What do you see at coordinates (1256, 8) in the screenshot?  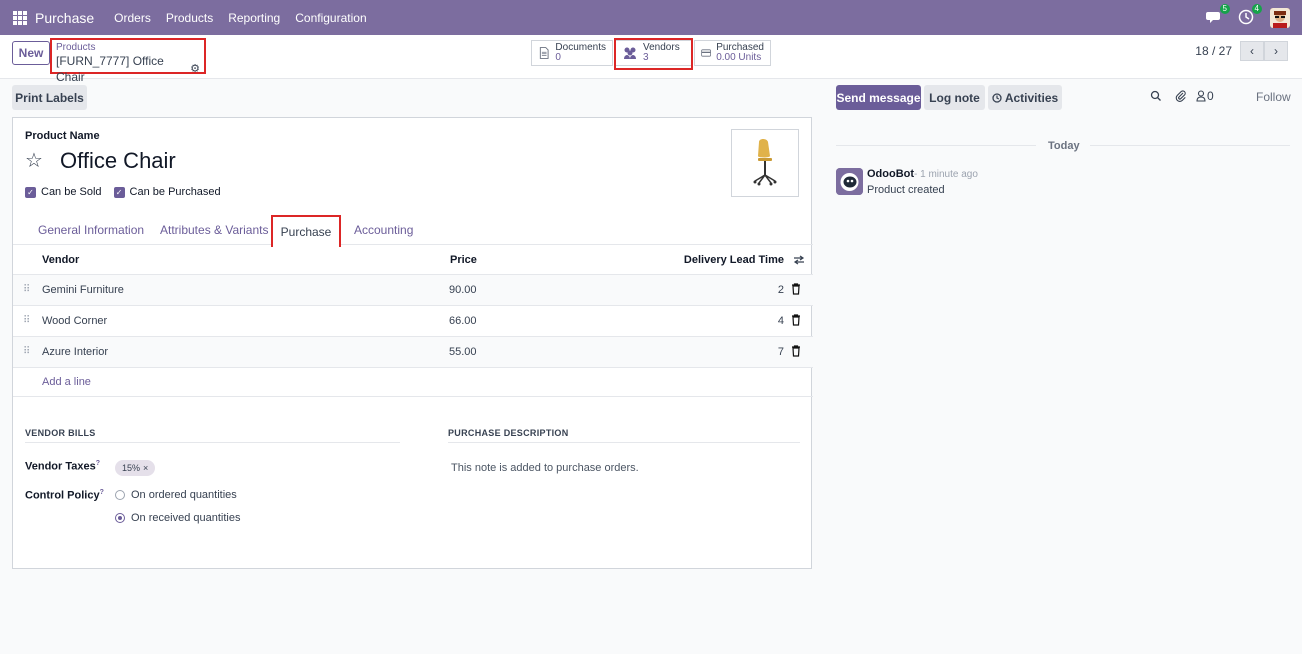 I see `activities-count-badge: 4` at bounding box center [1256, 8].